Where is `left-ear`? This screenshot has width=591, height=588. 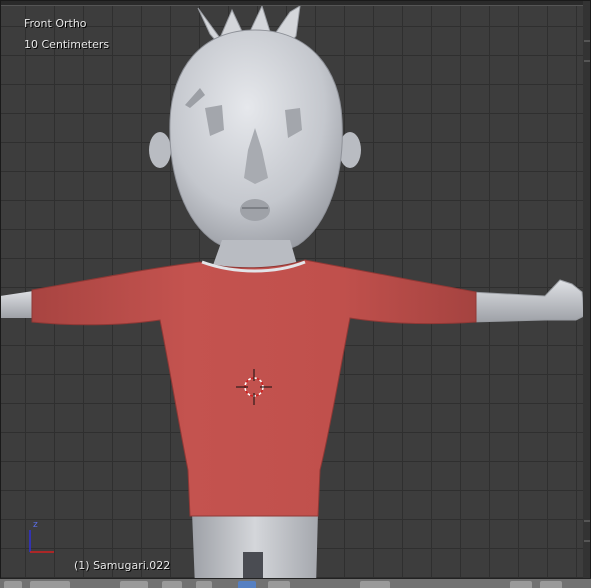 left-ear is located at coordinates (160, 150).